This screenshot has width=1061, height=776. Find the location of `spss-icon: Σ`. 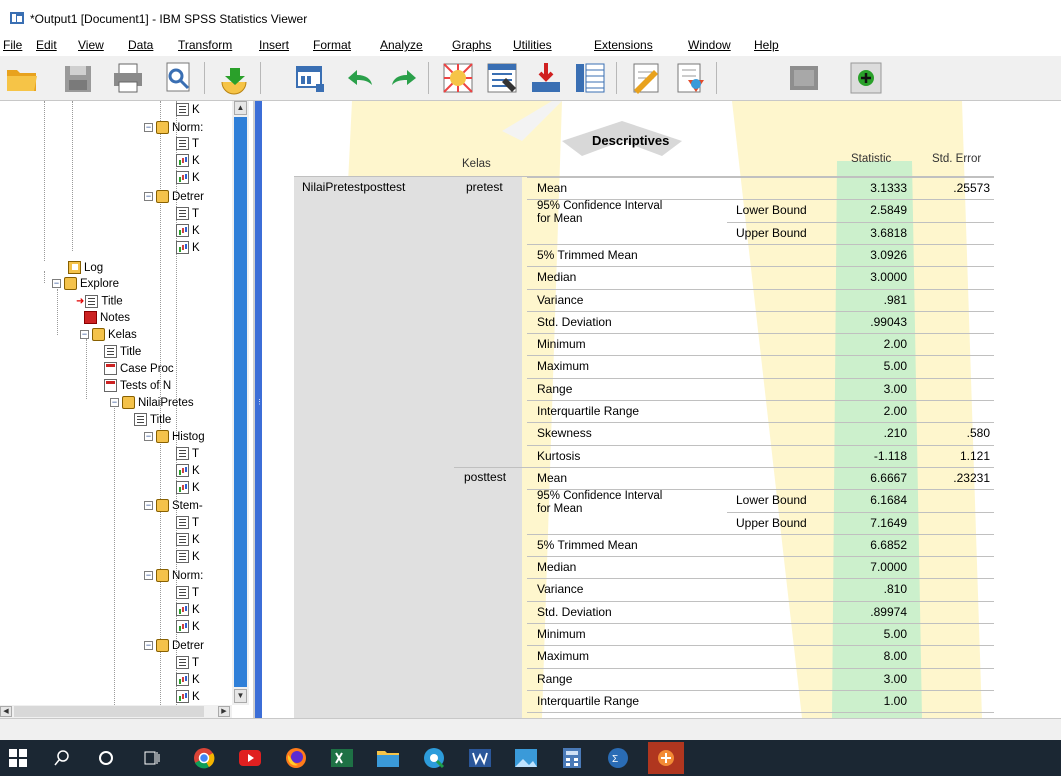

spss-icon: Σ is located at coordinates (618, 758).